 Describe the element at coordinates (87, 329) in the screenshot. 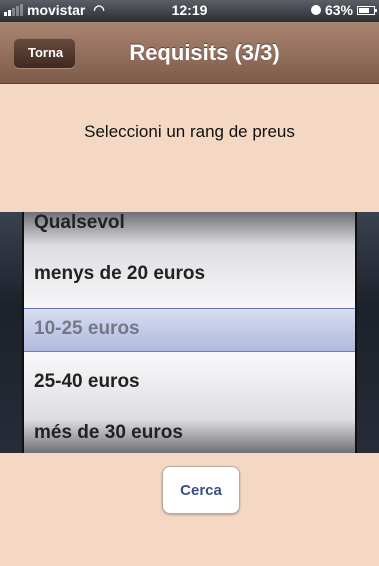

I see `picker-option-selected: 10-25 euros` at that location.